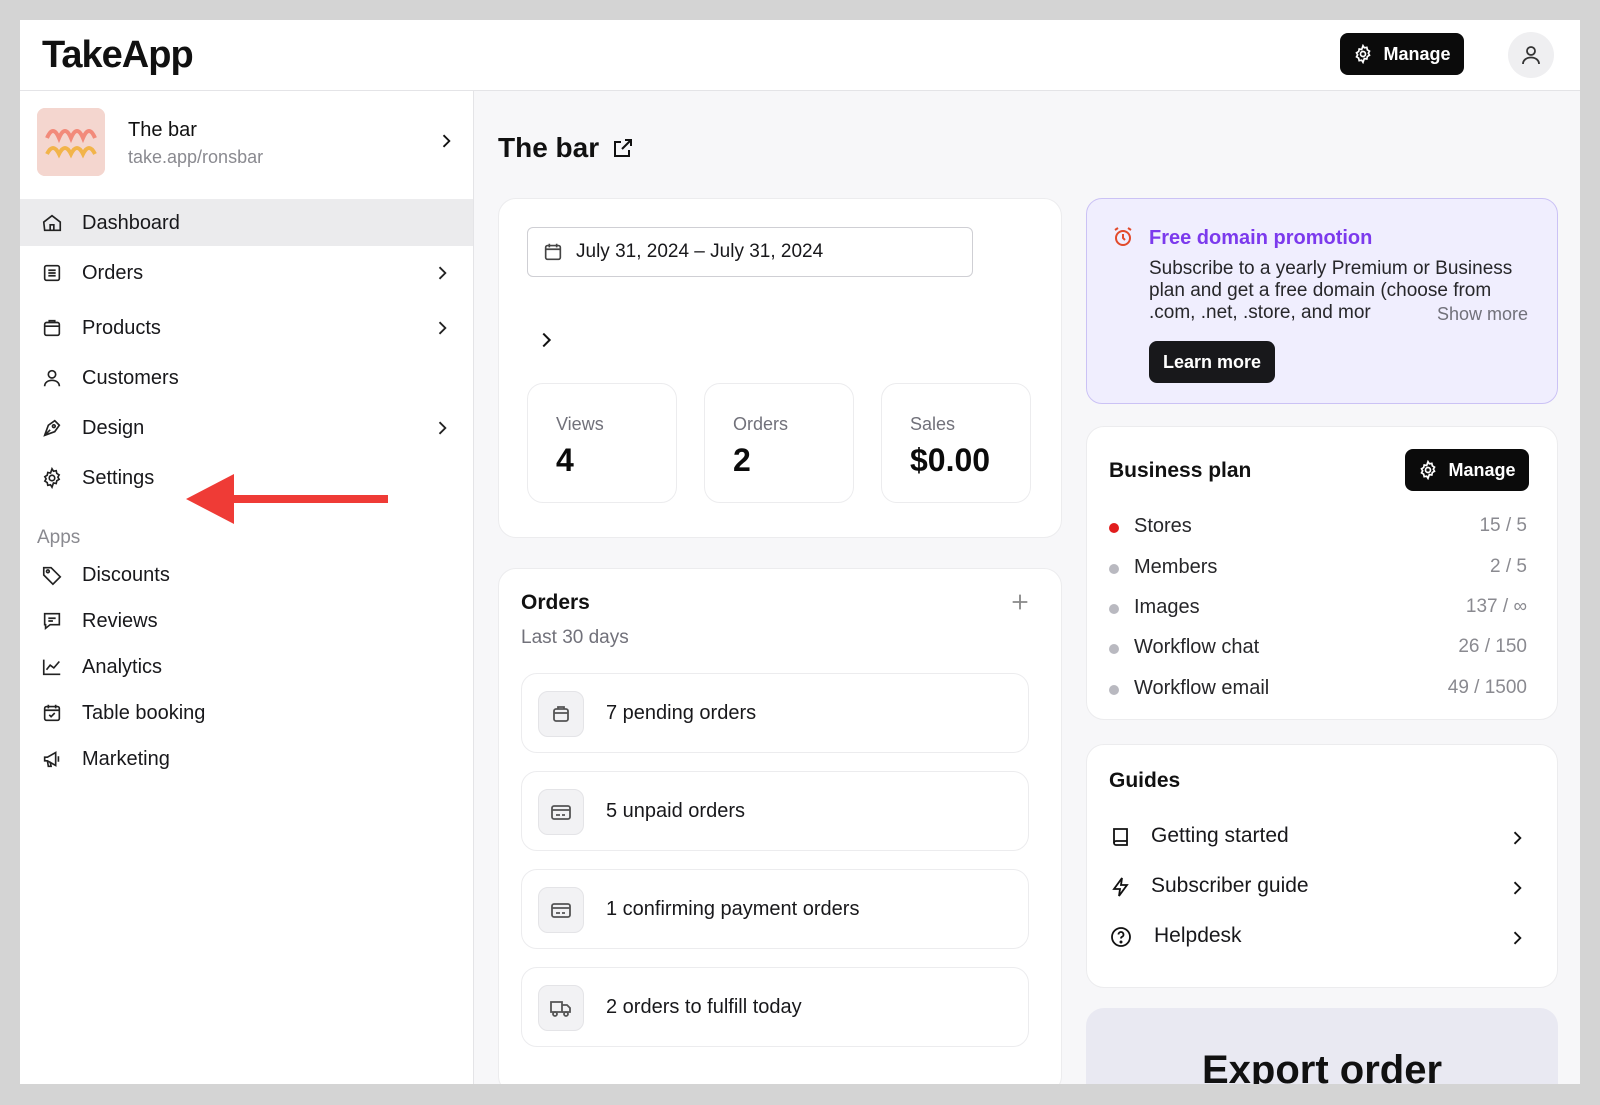  I want to click on export-order-title: Export order, so click(1322, 1066).